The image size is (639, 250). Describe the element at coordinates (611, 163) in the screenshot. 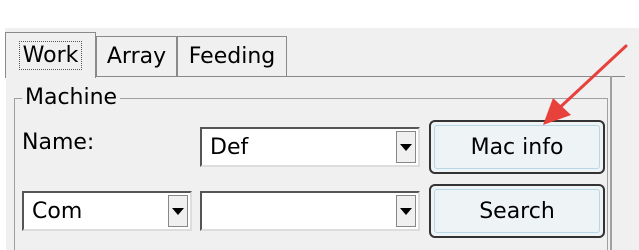

I see `panel-border` at that location.